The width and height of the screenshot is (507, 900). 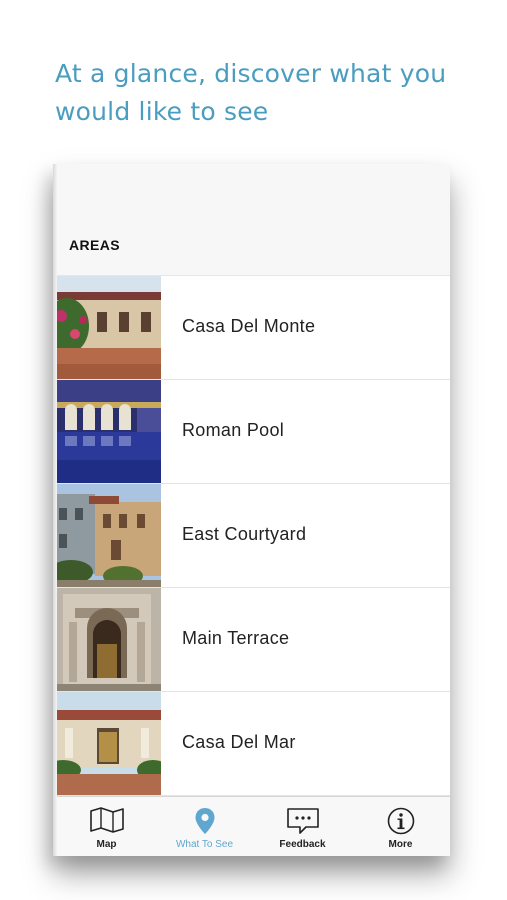 I want to click on area-name: Main Terrace, so click(x=236, y=638).